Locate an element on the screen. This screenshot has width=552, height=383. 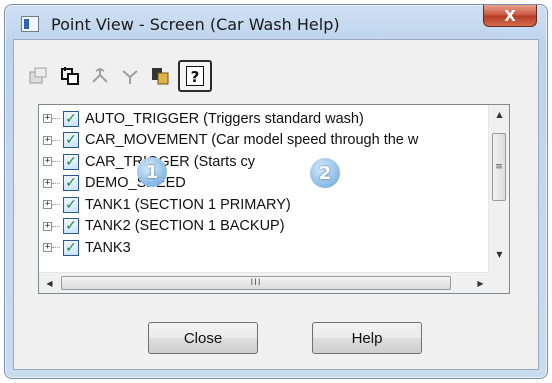
help-icon: ? is located at coordinates (195, 76).